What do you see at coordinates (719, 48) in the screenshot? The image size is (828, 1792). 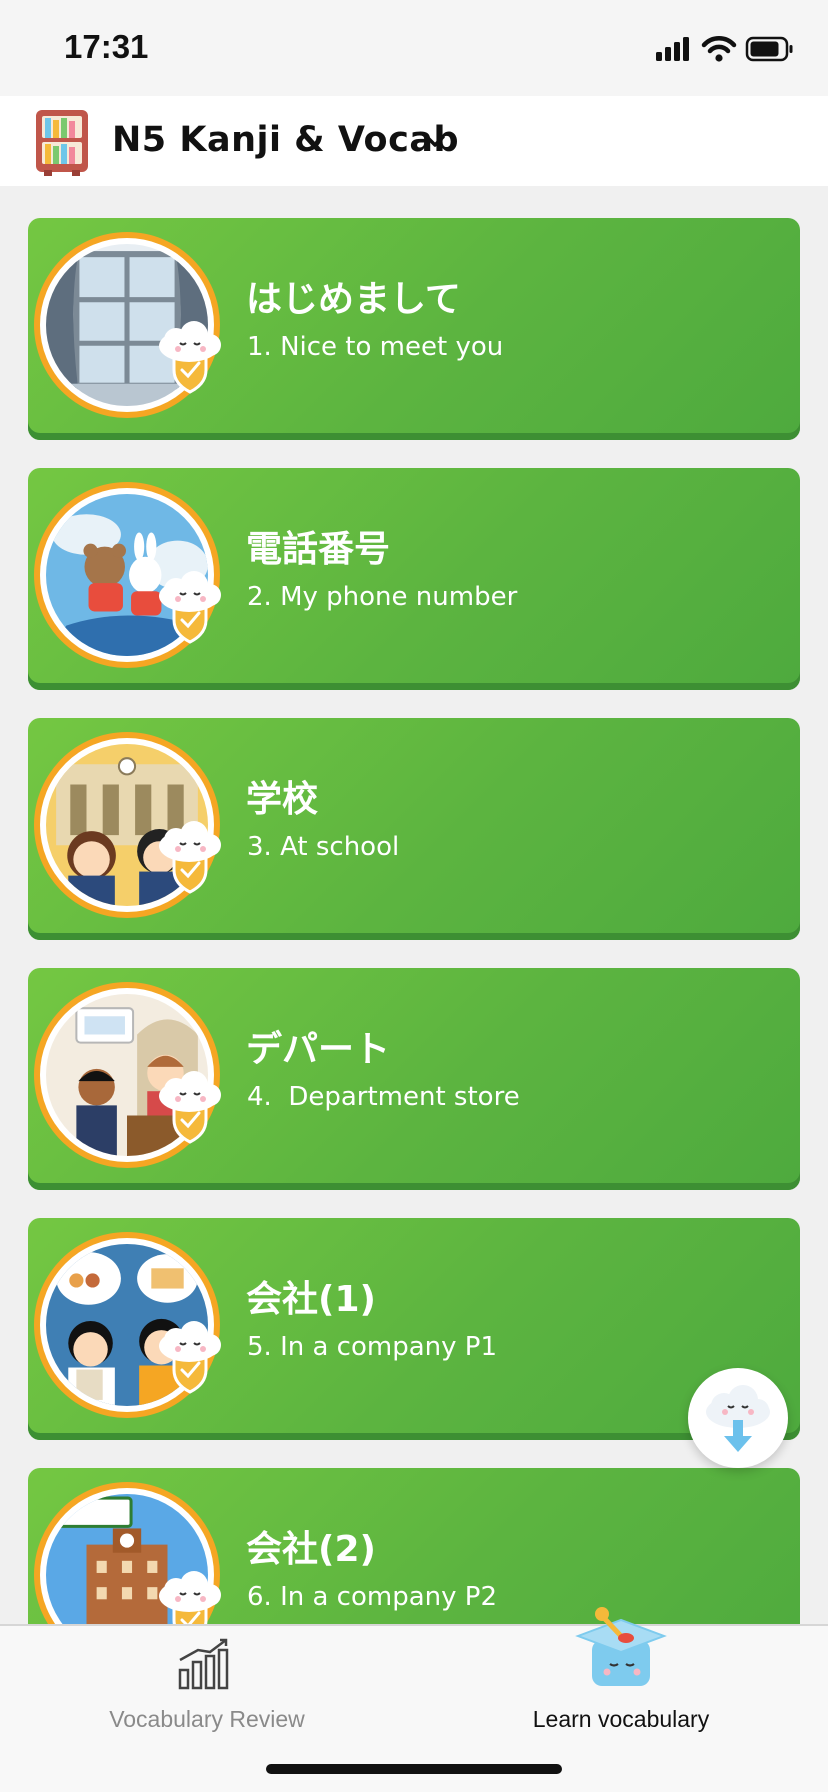 I see `wifi-icon` at bounding box center [719, 48].